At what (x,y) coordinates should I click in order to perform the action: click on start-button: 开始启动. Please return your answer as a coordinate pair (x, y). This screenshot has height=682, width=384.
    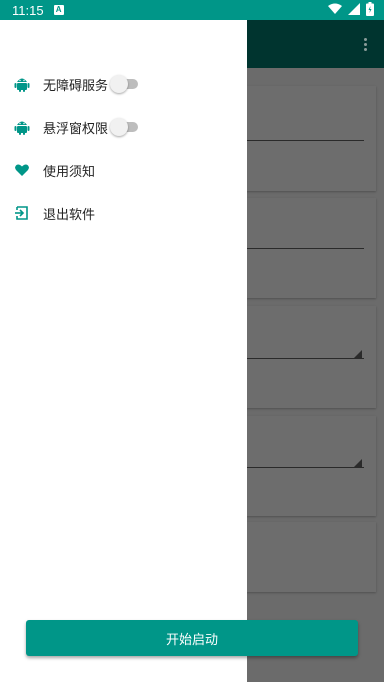
    Looking at the image, I should click on (192, 638).